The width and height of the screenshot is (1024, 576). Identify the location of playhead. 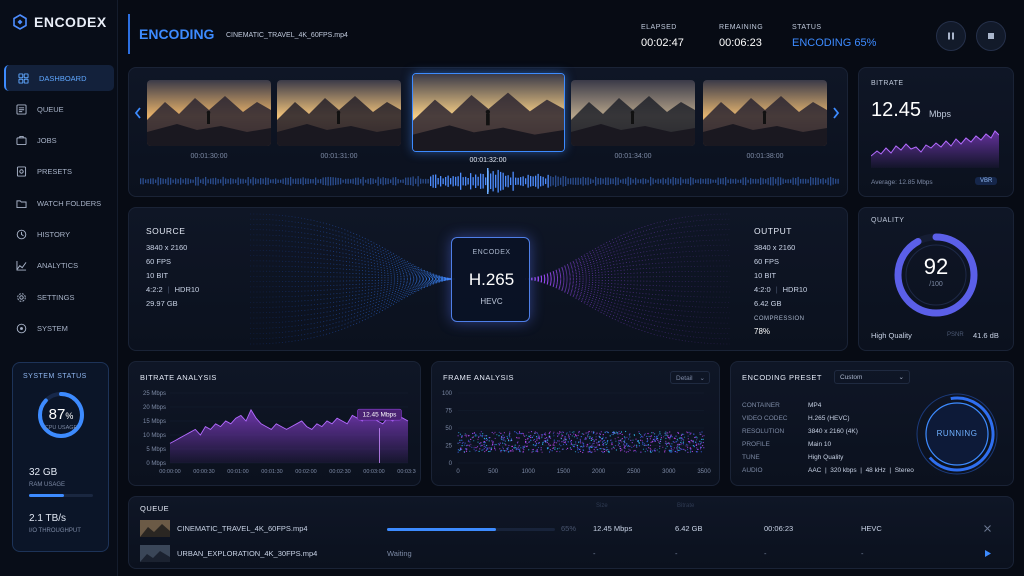
(488, 181).